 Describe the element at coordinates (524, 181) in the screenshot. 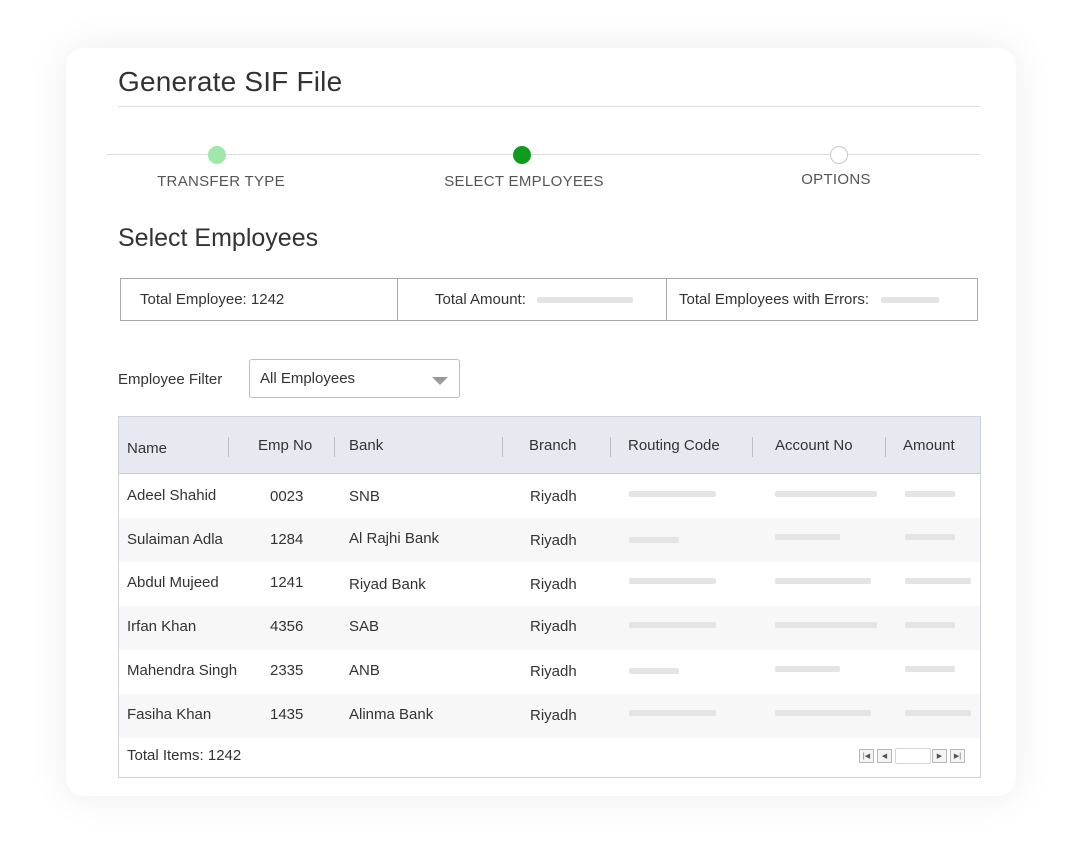

I see `step-label-select-employees: SELECT EMPLOYEES` at that location.